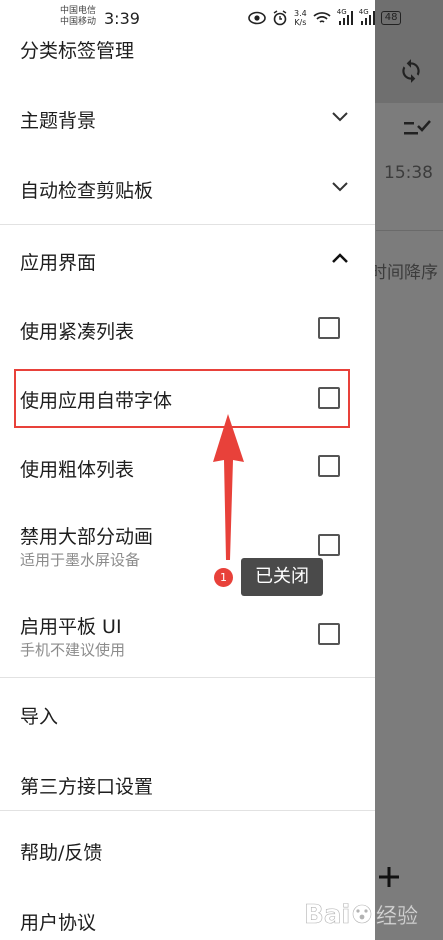  What do you see at coordinates (187, 260) in the screenshot?
I see `menu-item-app-interface: 应用界面` at bounding box center [187, 260].